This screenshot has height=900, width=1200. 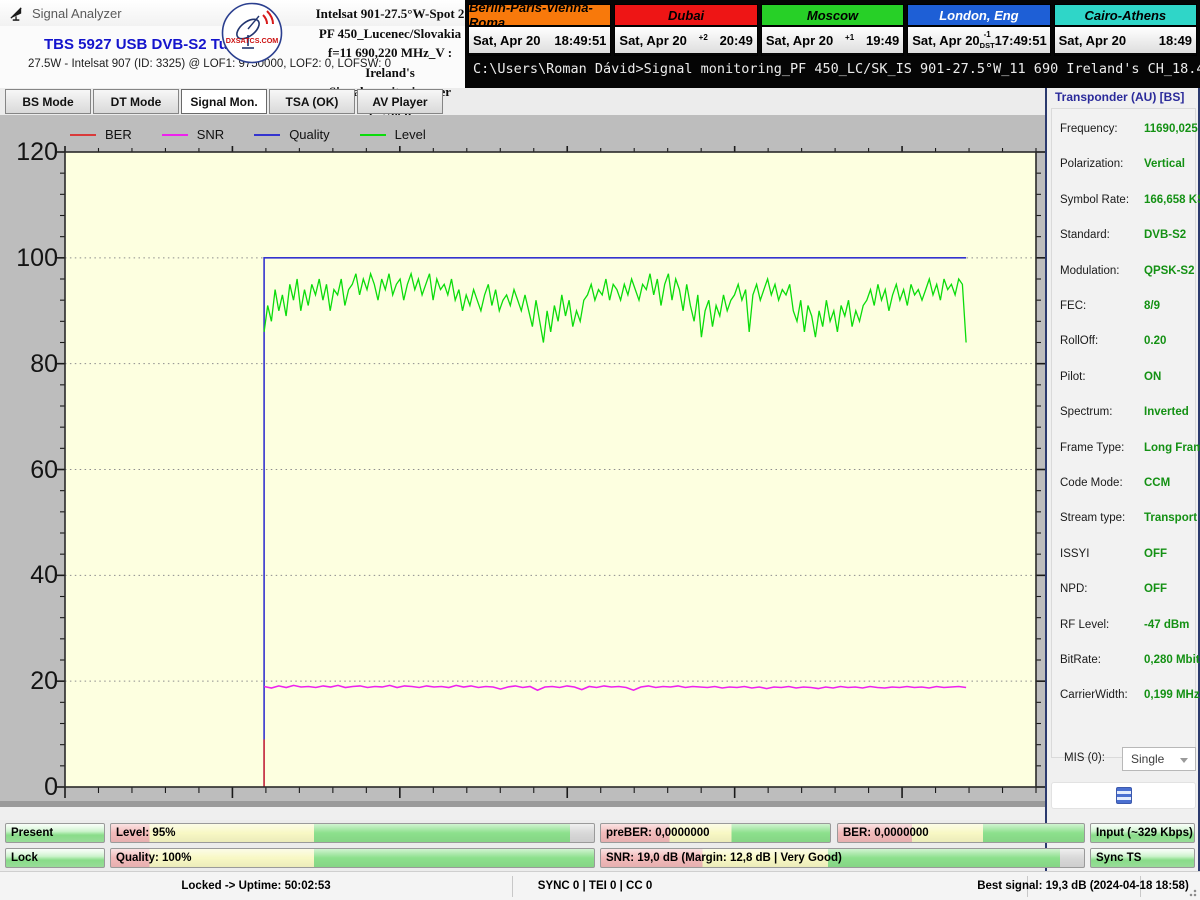 I want to click on indicator-sync-ts: Sync TS, so click(x=1142, y=858).